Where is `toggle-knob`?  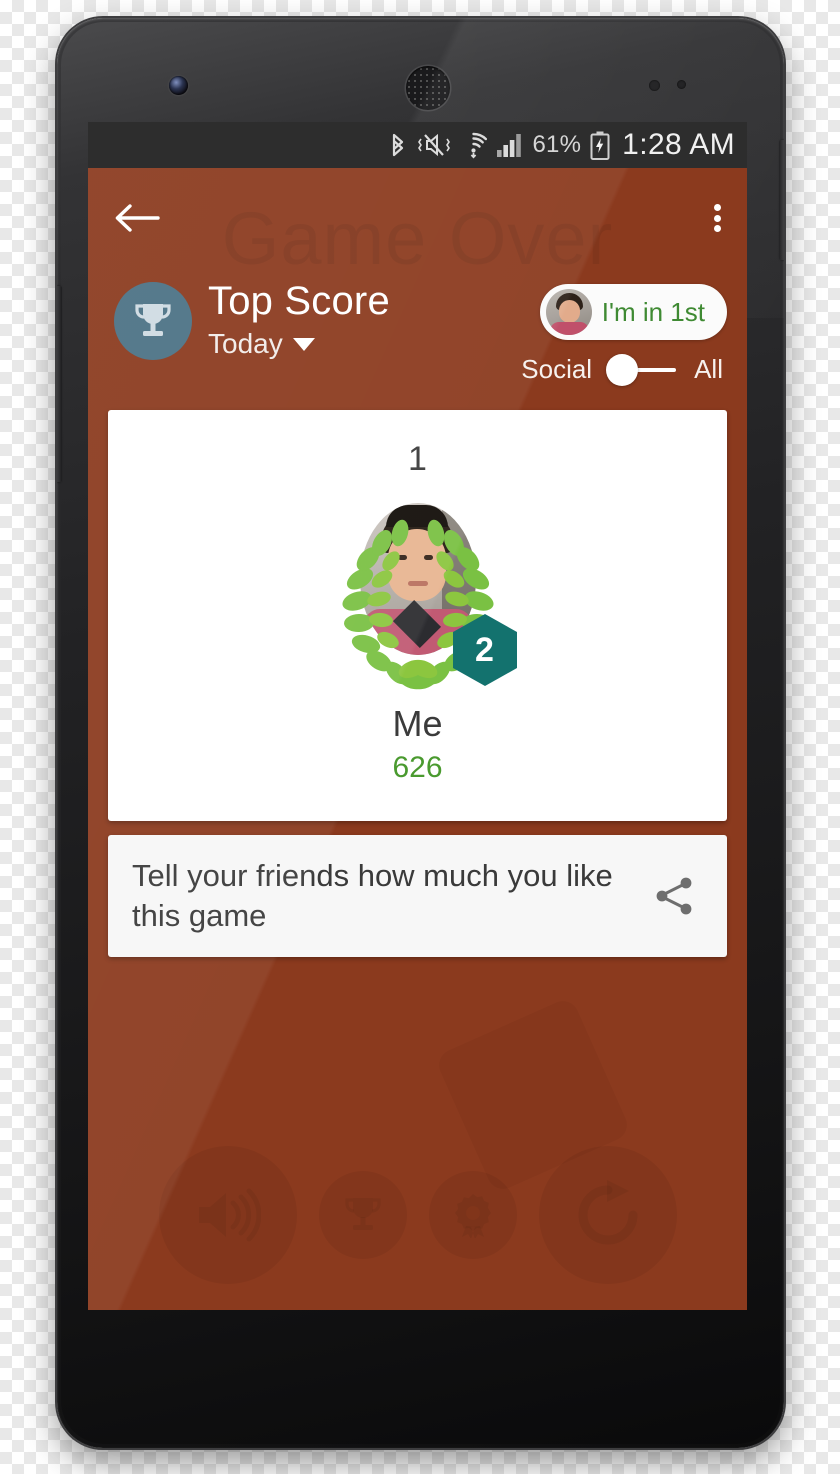
toggle-knob is located at coordinates (622, 369).